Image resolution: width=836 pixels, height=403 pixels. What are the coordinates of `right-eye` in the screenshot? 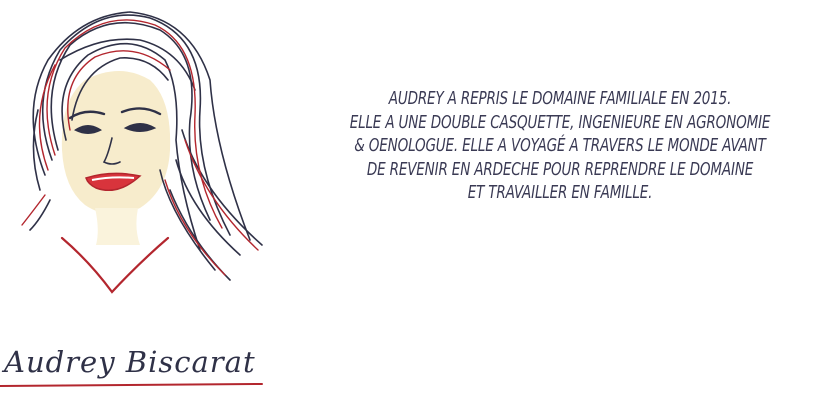 It's located at (140, 127).